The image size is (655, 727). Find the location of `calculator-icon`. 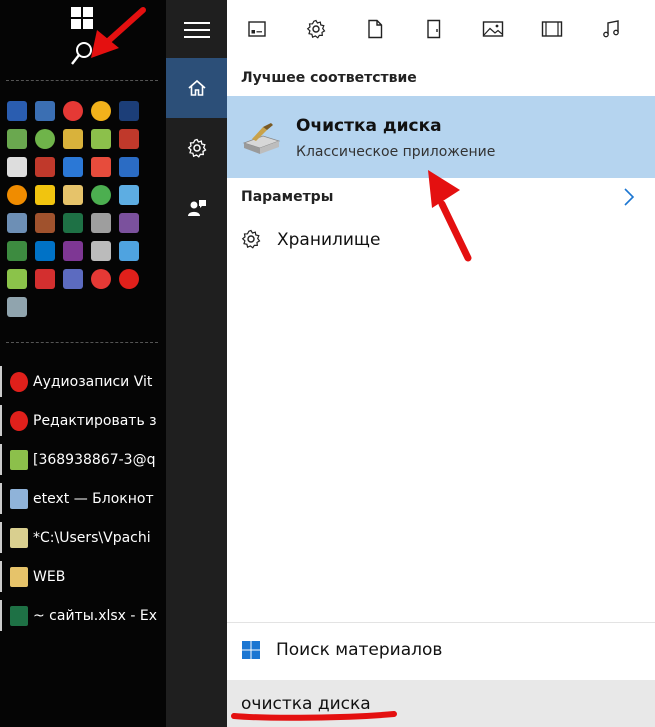

calculator-icon is located at coordinates (101, 223).